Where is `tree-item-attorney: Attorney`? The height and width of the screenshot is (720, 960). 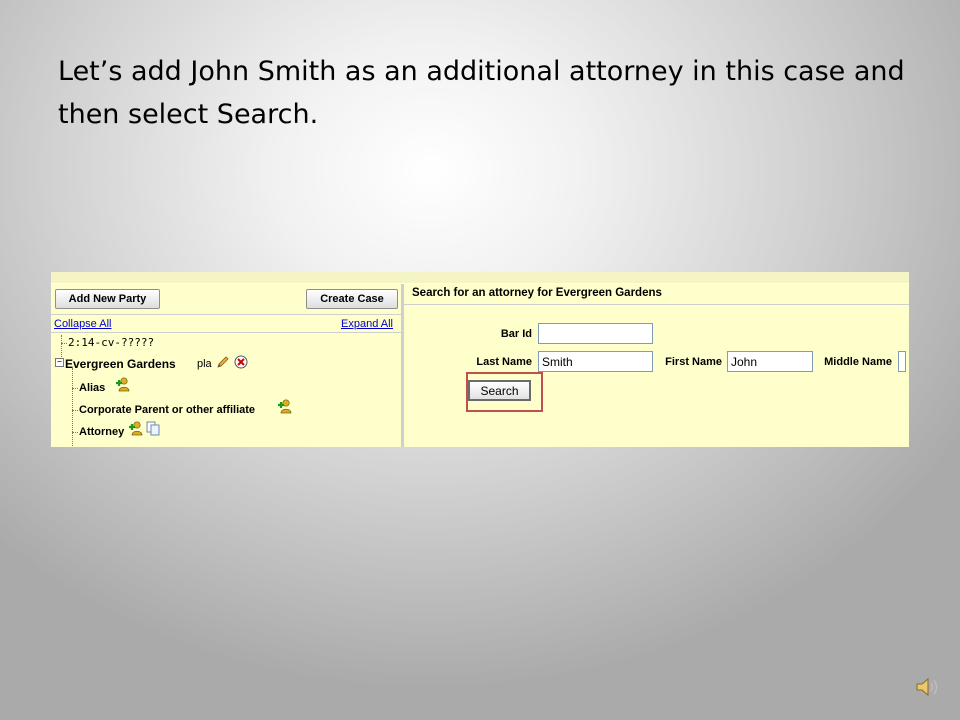
tree-item-attorney: Attorney is located at coordinates (101, 432).